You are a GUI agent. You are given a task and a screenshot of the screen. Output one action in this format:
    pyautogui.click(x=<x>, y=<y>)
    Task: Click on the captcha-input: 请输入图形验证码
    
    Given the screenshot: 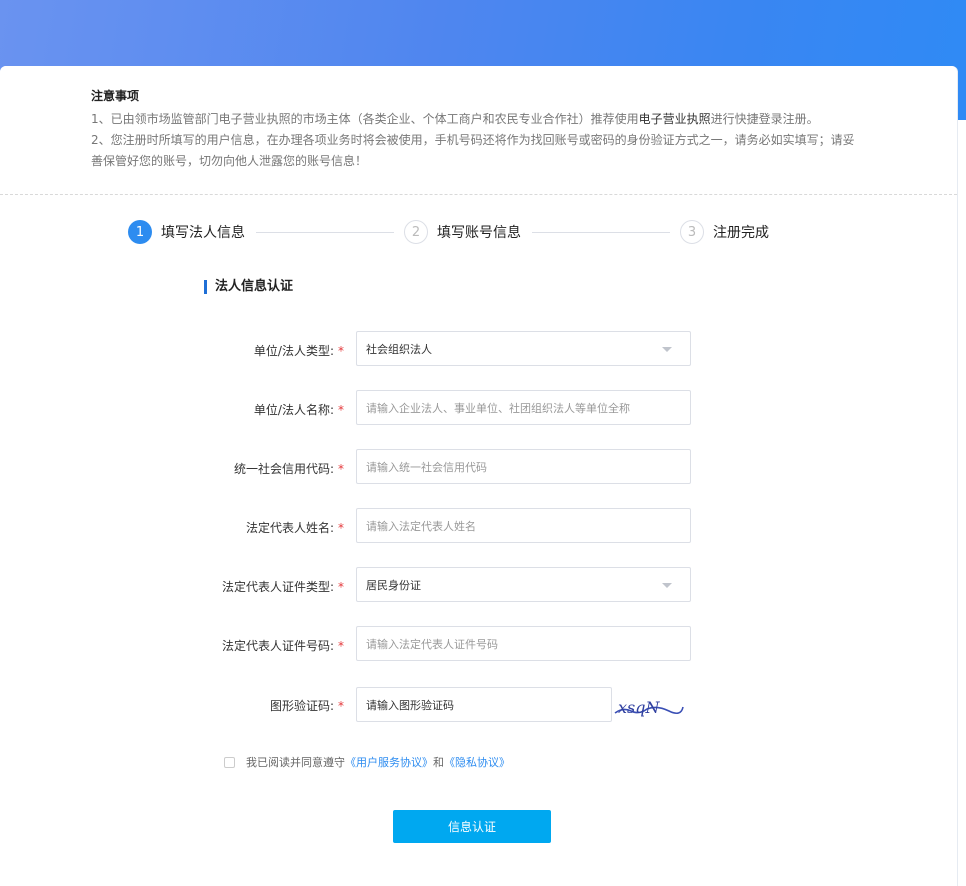 What is the action you would take?
    pyautogui.click(x=484, y=704)
    